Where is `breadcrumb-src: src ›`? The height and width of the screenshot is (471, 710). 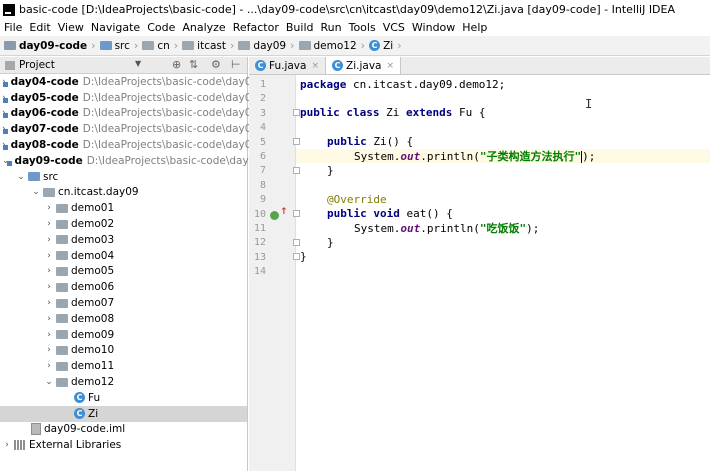
breadcrumb-src: src › is located at coordinates (121, 45).